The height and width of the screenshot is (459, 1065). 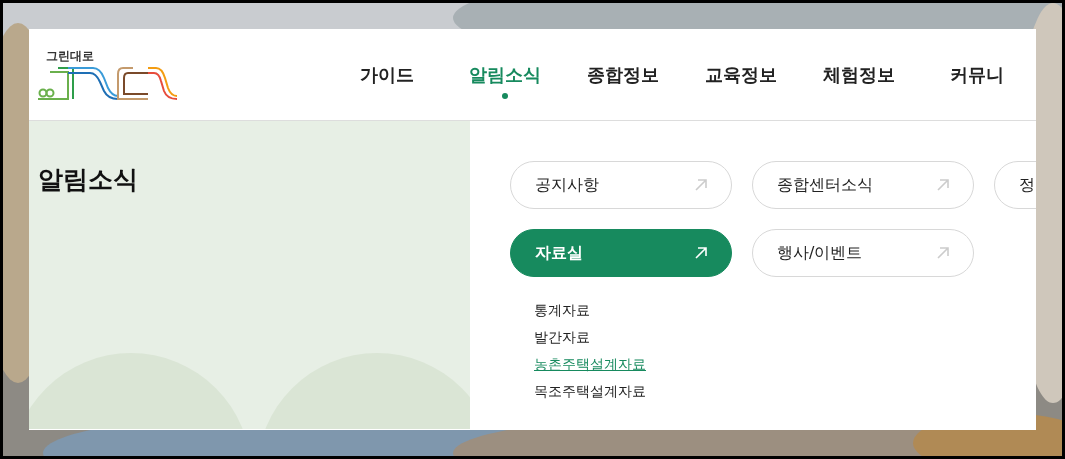 I want to click on nav-link: 체험정보, so click(x=859, y=74).